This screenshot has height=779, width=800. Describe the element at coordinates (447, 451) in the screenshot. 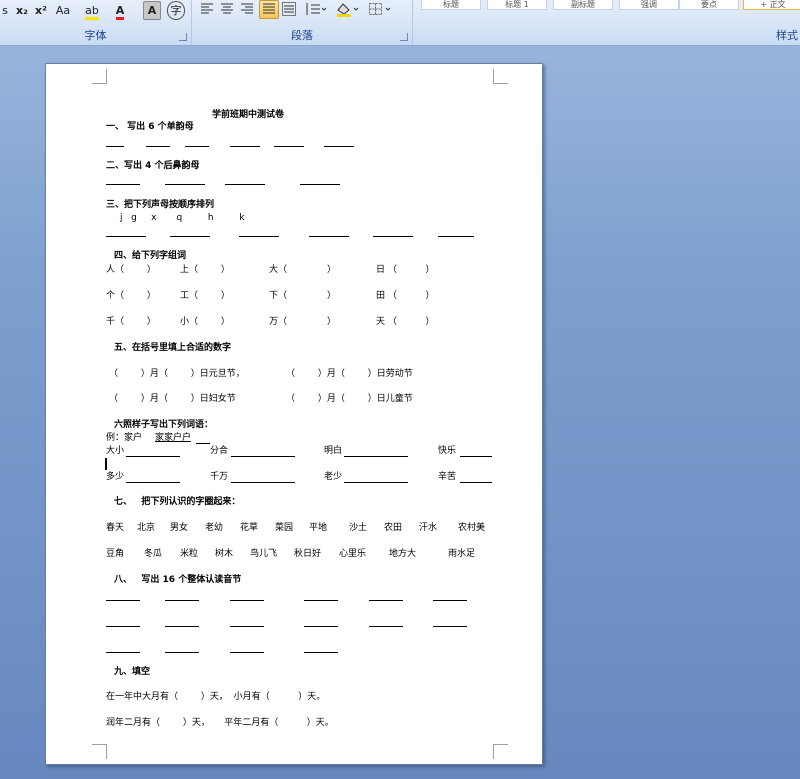

I see `word-prompt: 快乐` at that location.